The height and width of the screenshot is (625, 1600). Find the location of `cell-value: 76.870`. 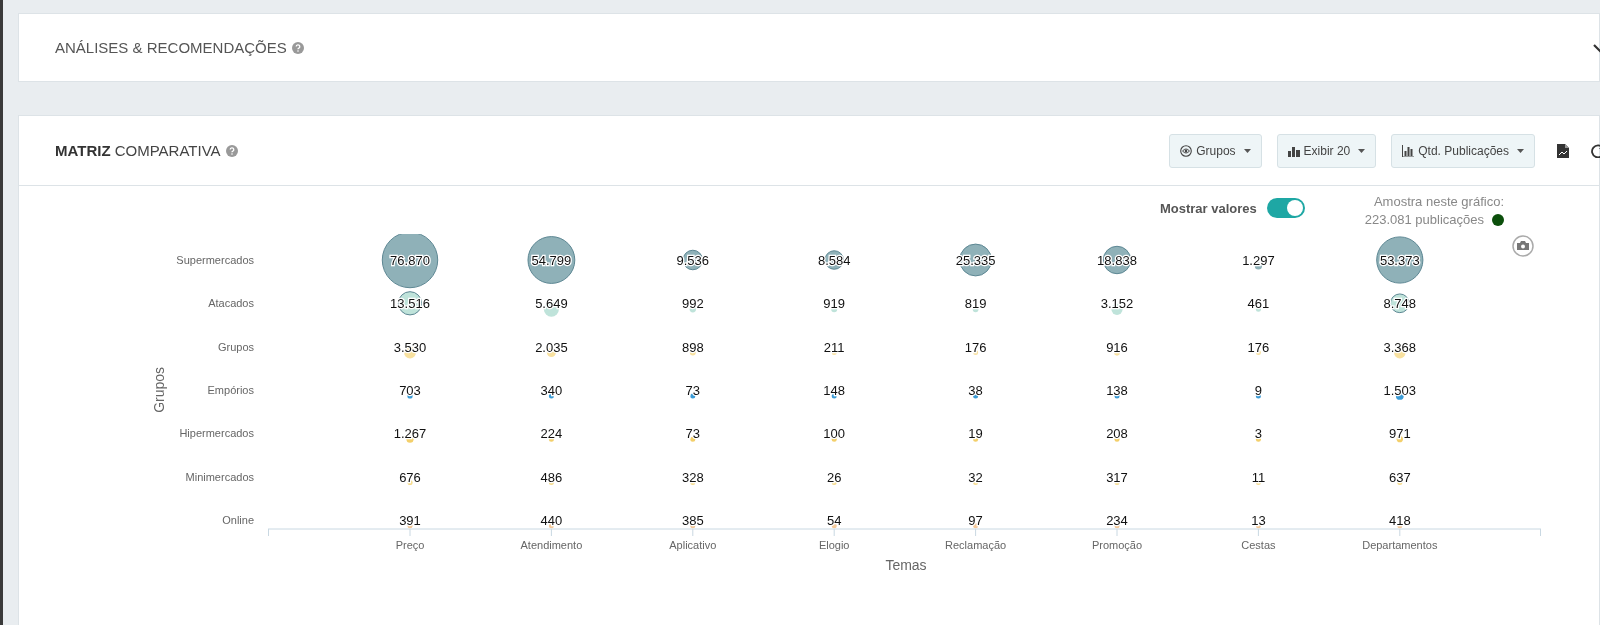

cell-value: 76.870 is located at coordinates (410, 260).